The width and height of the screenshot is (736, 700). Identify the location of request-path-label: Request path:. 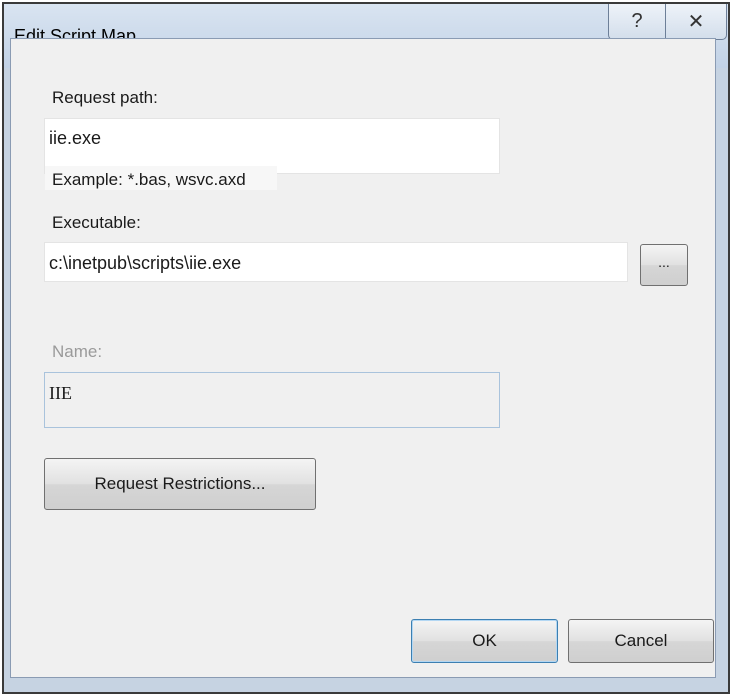
(105, 97).